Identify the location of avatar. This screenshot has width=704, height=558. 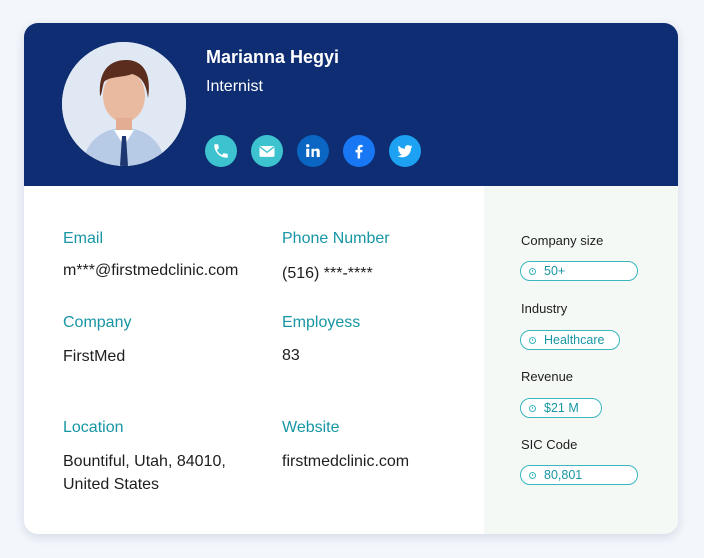
(124, 104).